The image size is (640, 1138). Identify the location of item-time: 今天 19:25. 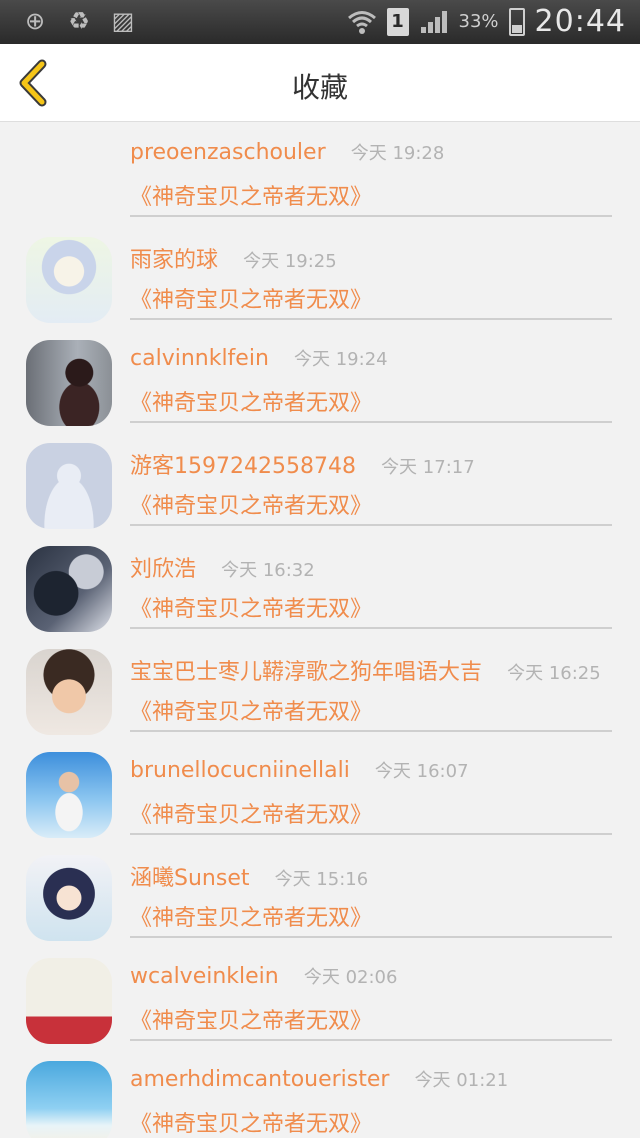
(290, 261).